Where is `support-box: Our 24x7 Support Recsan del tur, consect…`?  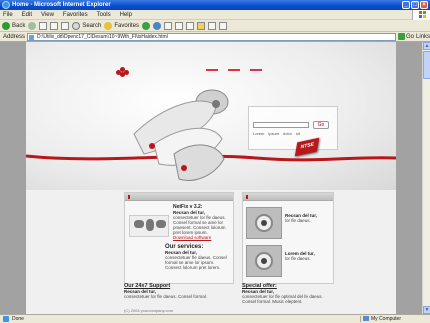
support-box: Our 24x7 Support Recsan del tur, consect… is located at coordinates (177, 295).